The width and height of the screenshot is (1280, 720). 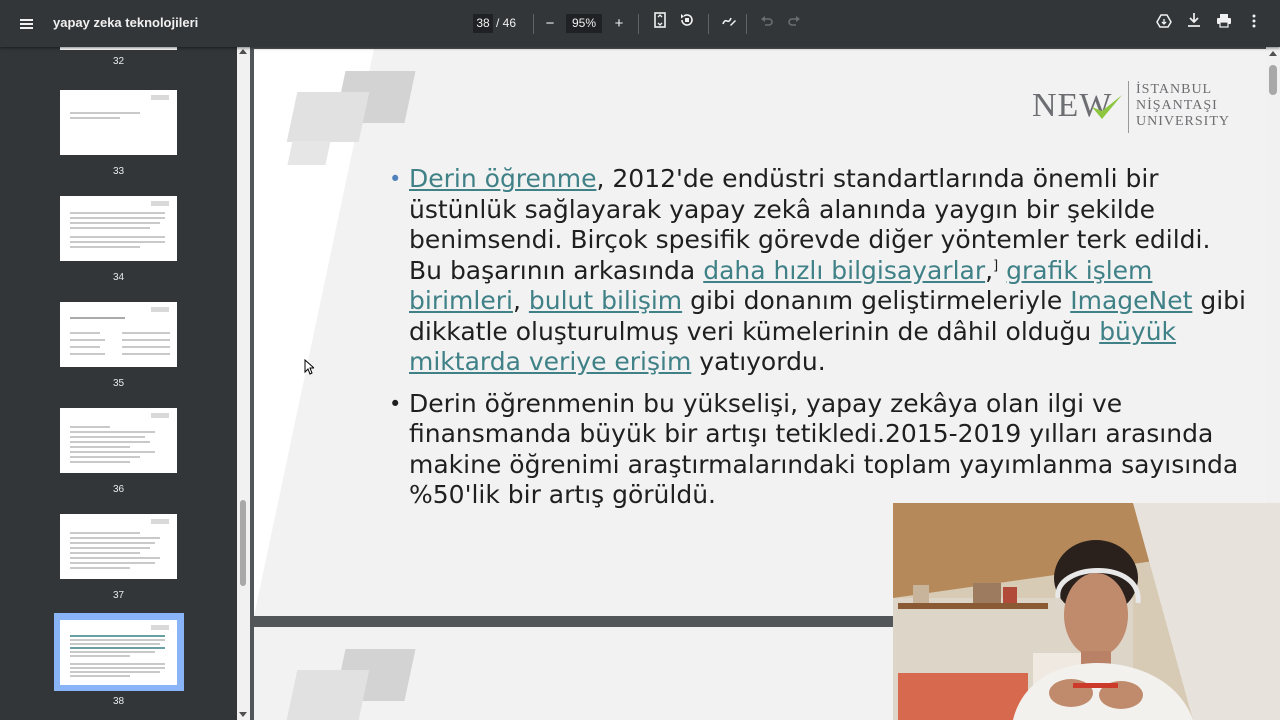 I want to click on logo-line-istanbul: İSTANBUL, so click(x=1174, y=89).